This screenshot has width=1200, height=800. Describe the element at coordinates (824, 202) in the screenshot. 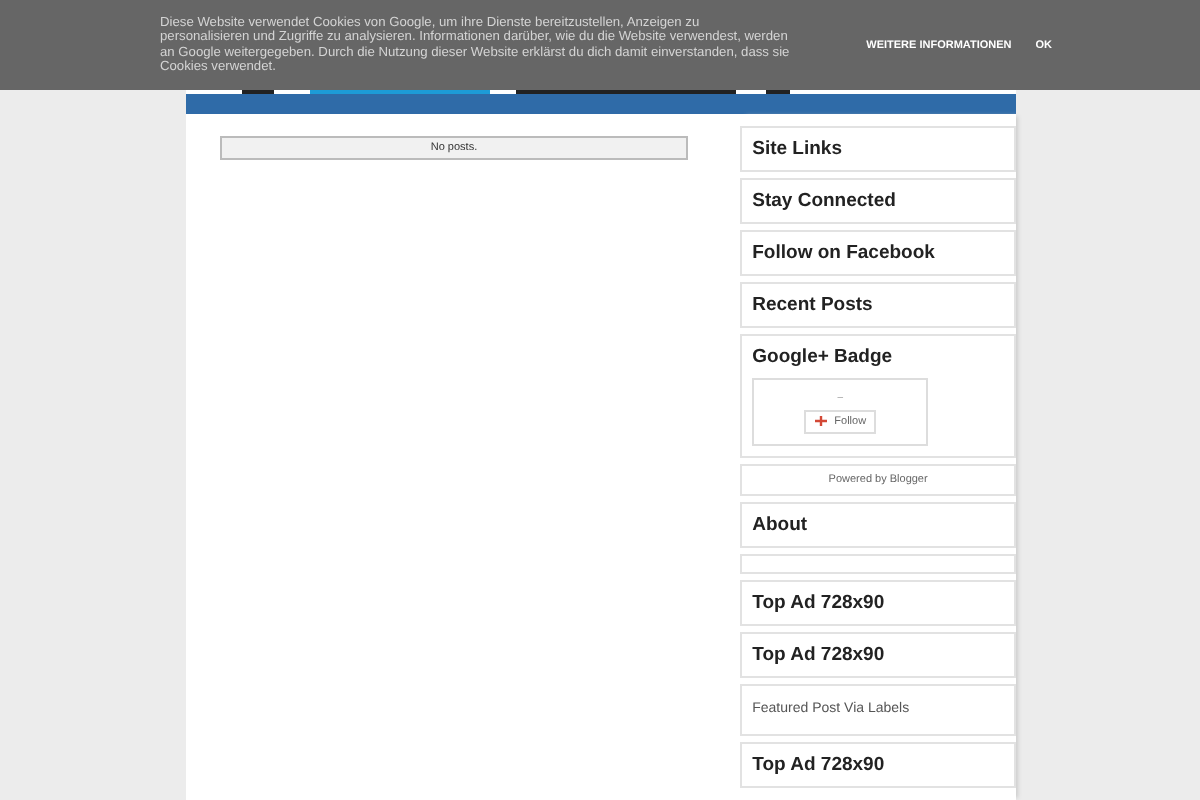

I see `widget-title: Stay Connected` at that location.